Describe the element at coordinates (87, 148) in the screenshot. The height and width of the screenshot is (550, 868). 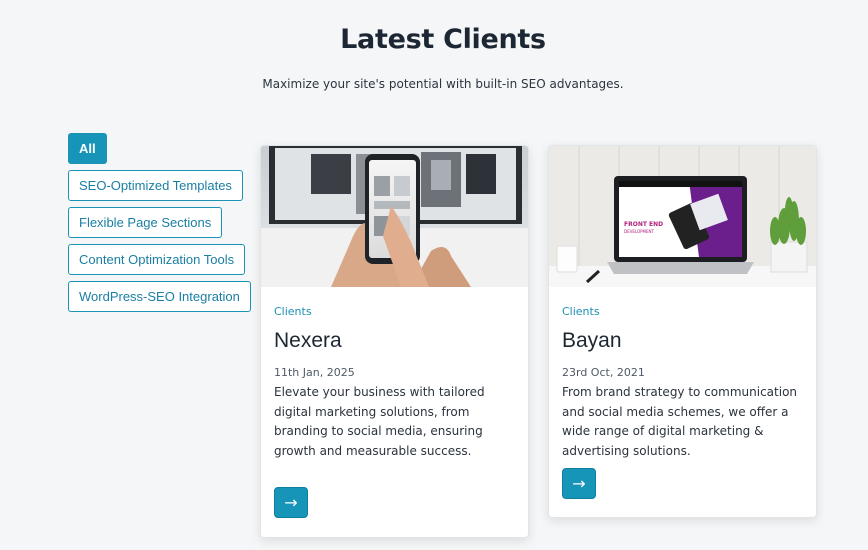
I see `filter-all-button: All` at that location.